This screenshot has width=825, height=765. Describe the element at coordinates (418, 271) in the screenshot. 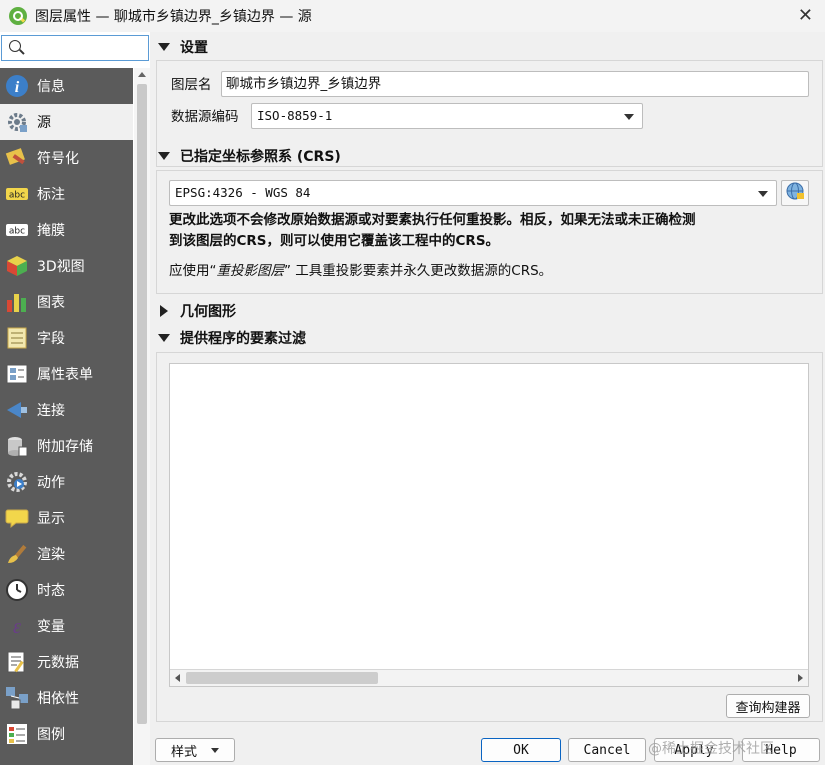

I see `crs-hint-suffix: ” 工具重投影要素并永久更改数据源的CRS。` at that location.